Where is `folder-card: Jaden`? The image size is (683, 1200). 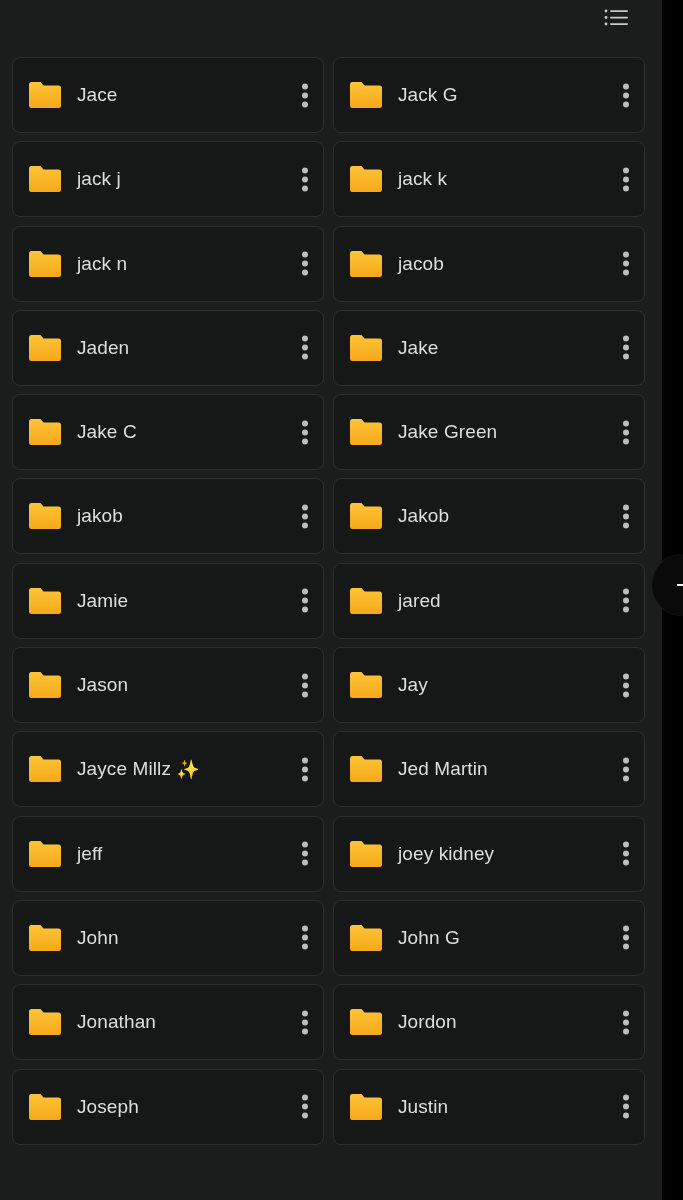
folder-card: Jaden is located at coordinates (168, 347).